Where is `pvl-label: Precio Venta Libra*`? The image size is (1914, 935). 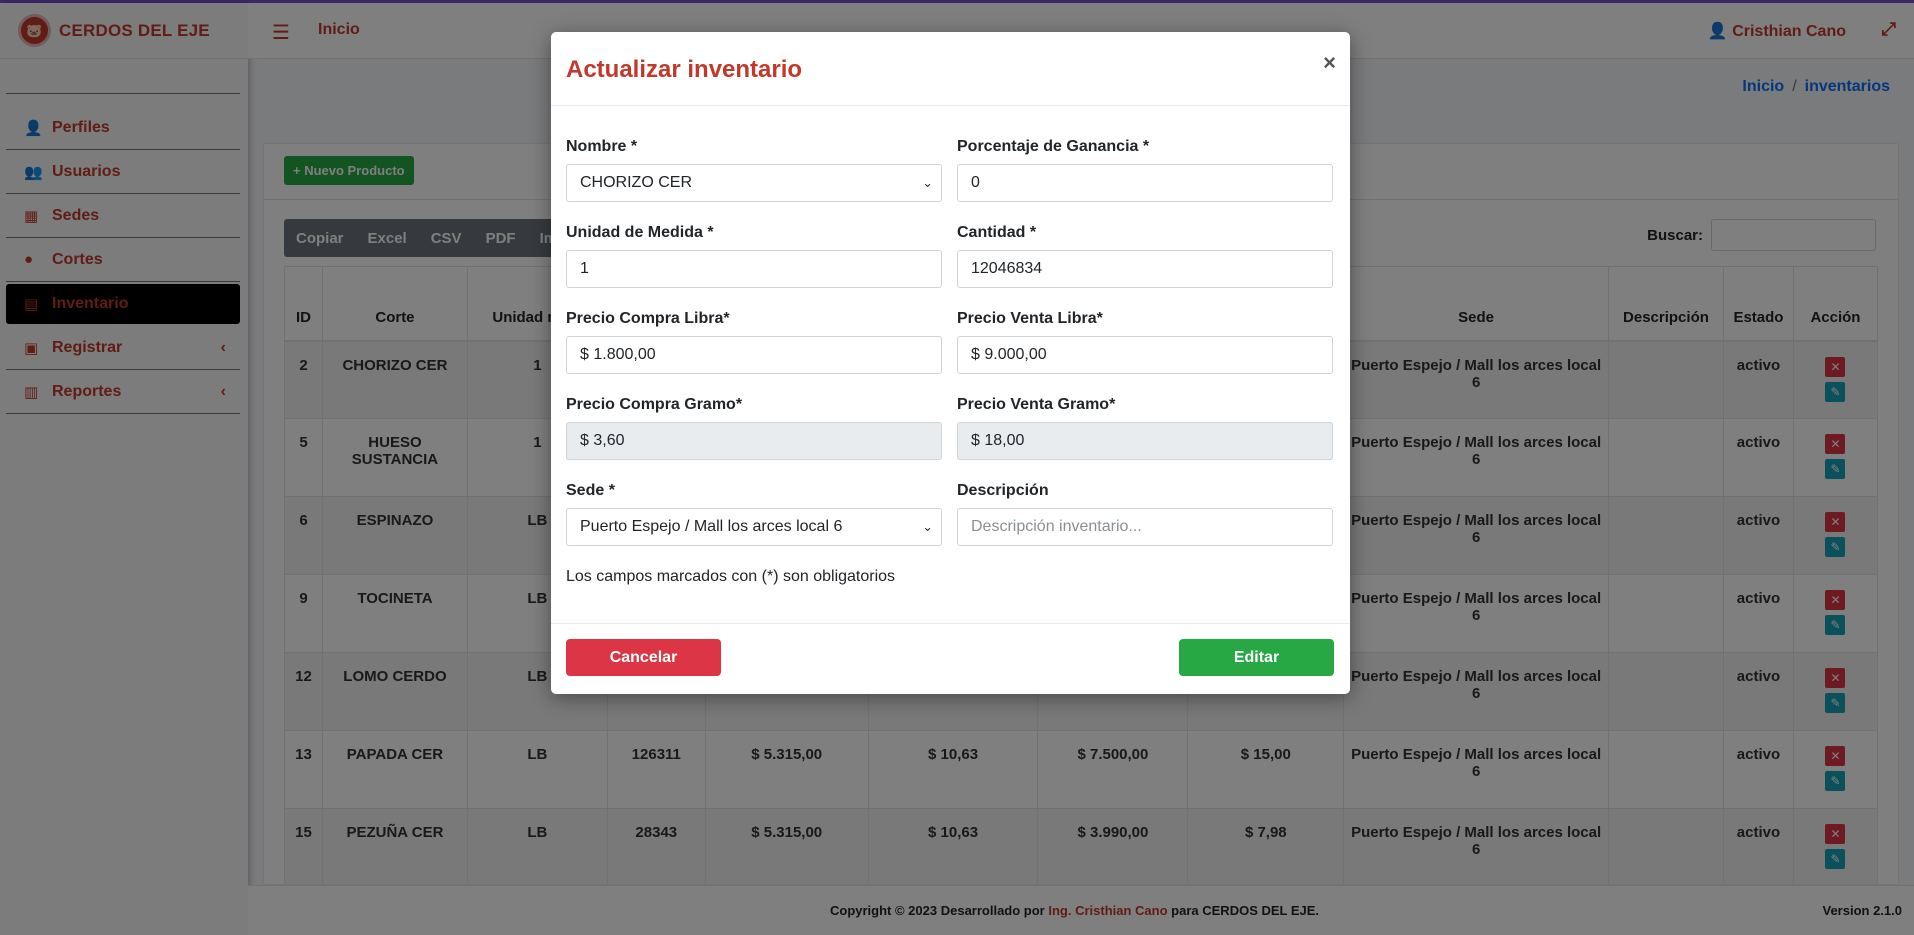 pvl-label: Precio Venta Libra* is located at coordinates (1030, 318).